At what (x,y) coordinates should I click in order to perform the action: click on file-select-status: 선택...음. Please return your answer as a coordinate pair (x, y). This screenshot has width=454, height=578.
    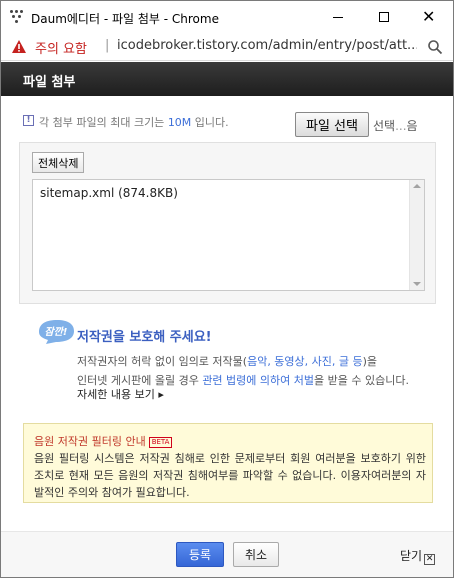
    Looking at the image, I should click on (395, 125).